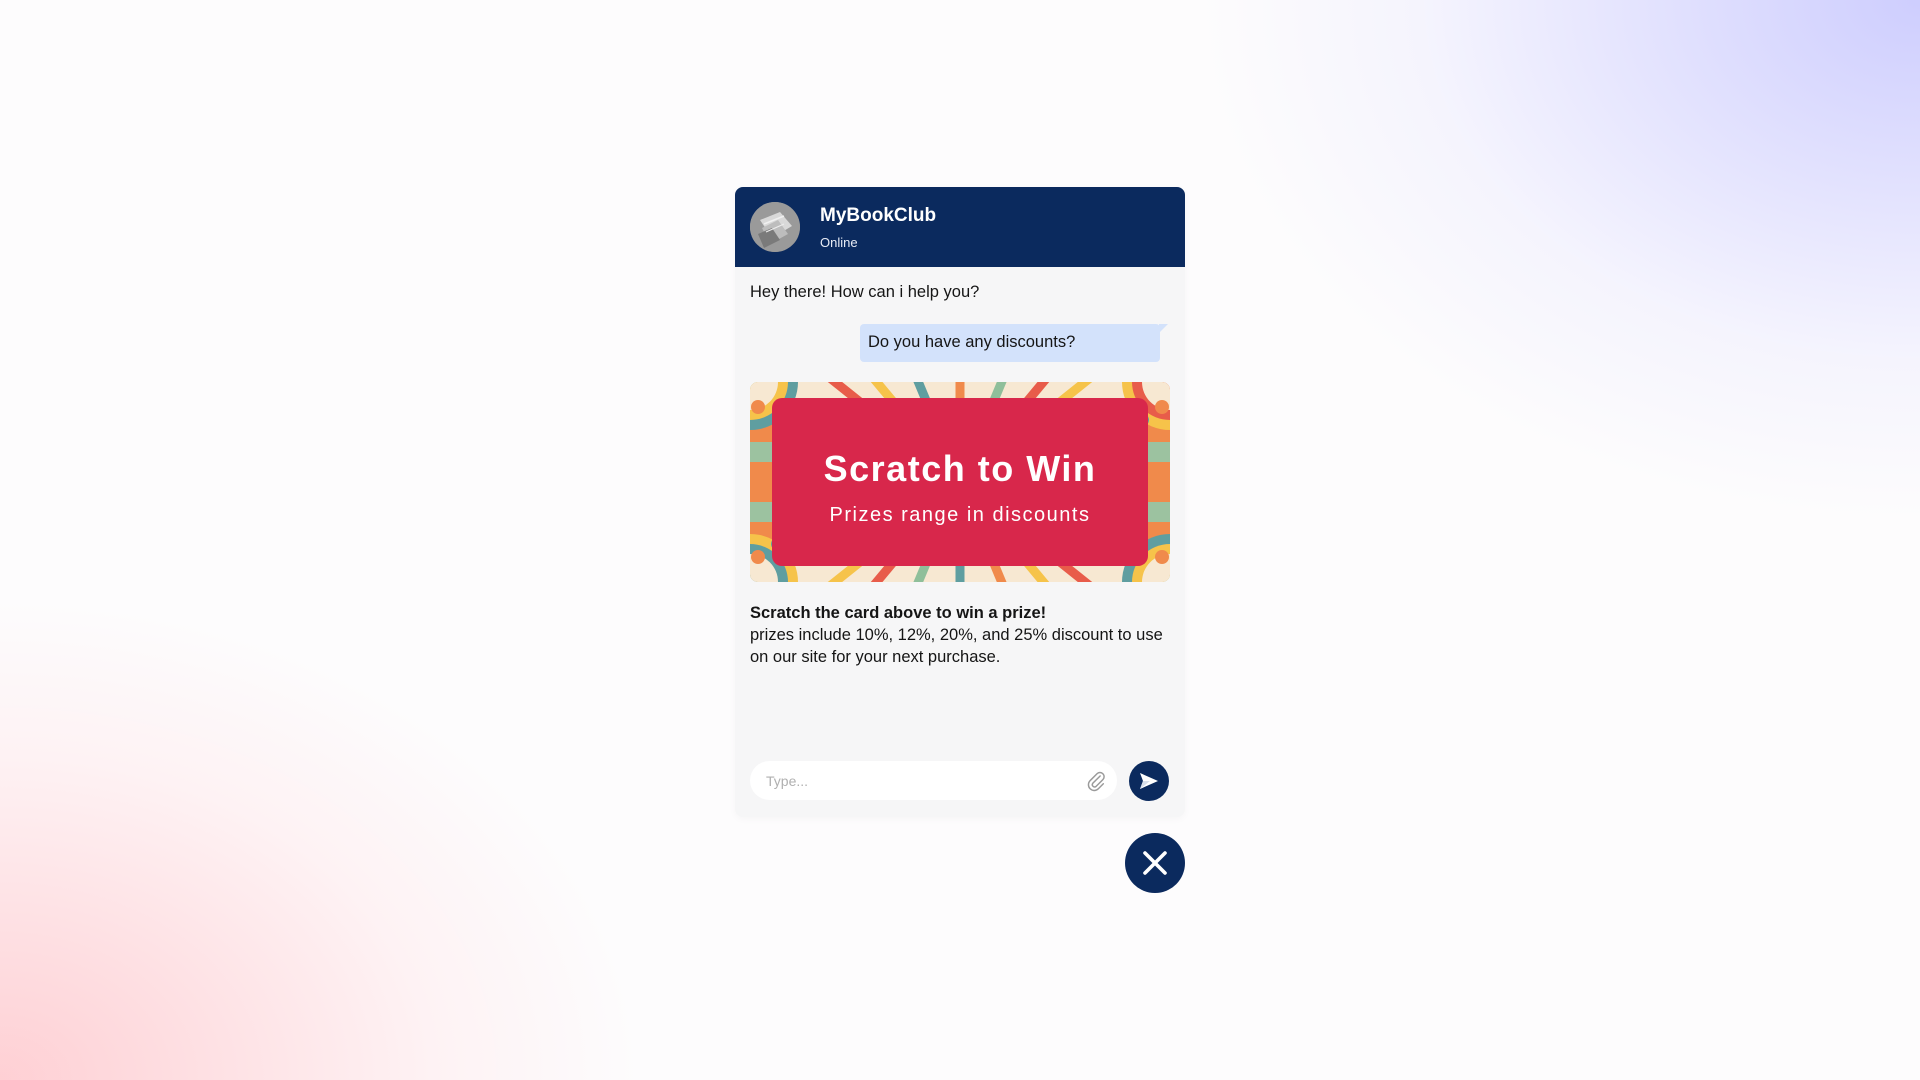 The image size is (1920, 1080). I want to click on bot-message: Hey there! How can i help you?, so click(865, 292).